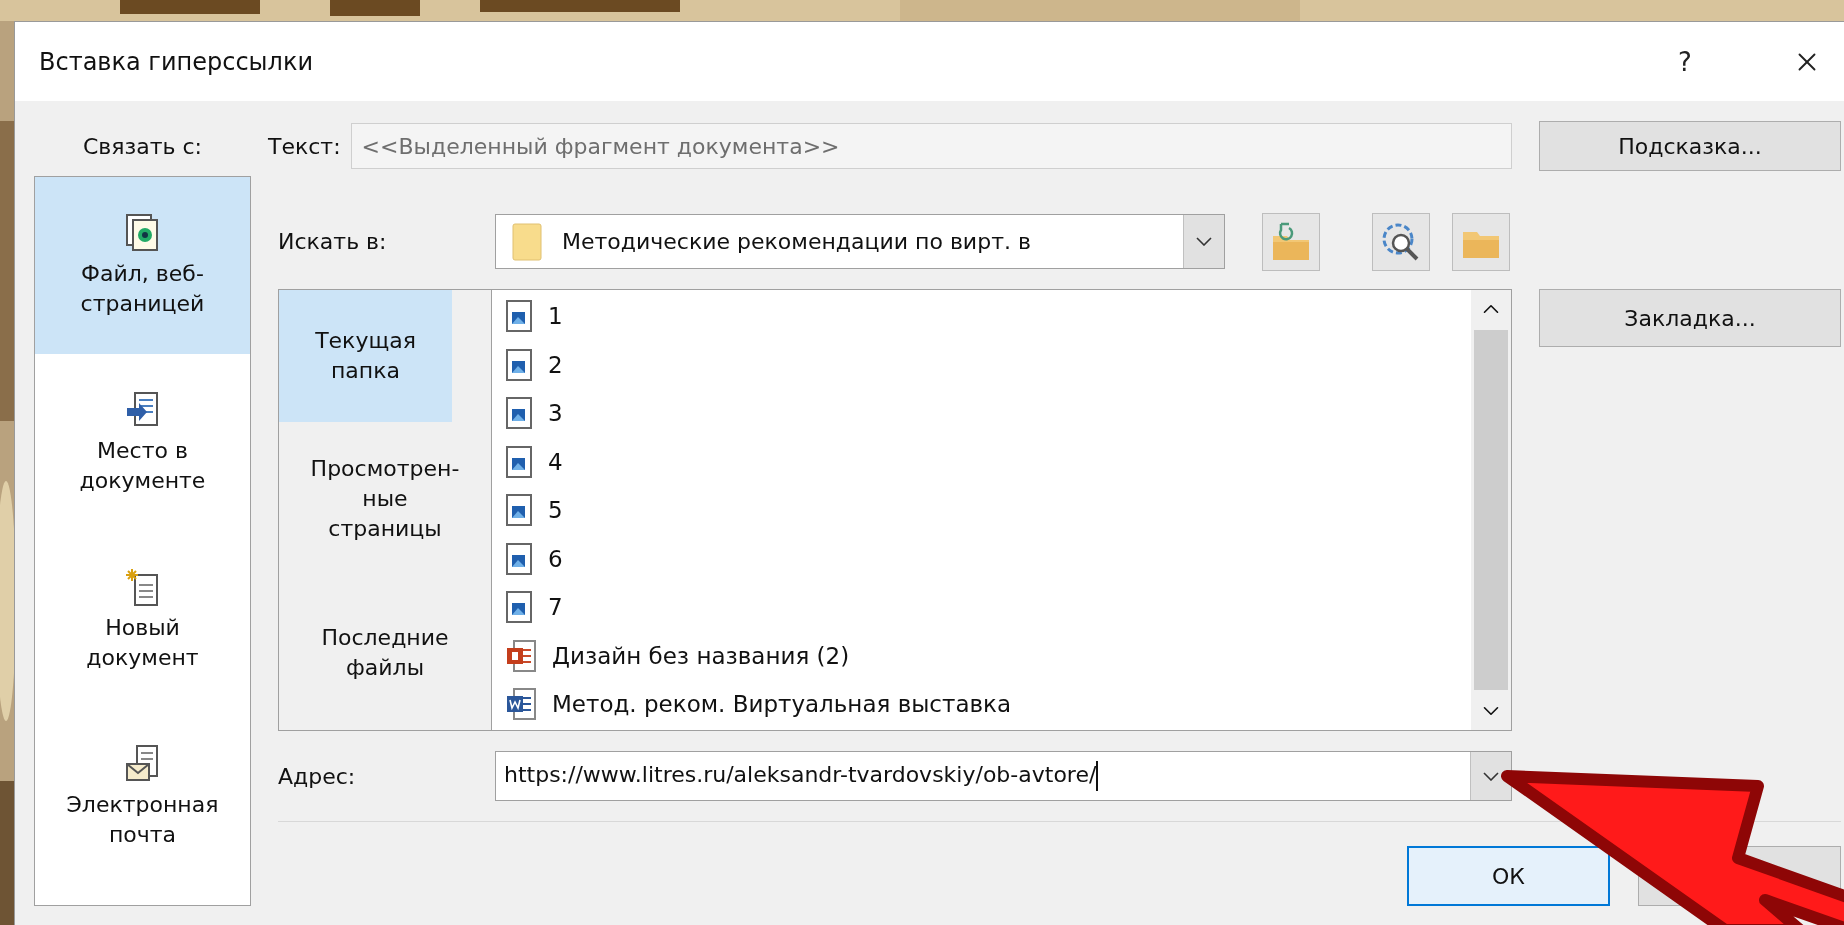 This screenshot has height=925, width=1844. What do you see at coordinates (1003, 776) in the screenshot?
I see `address-field: https://www.litres.ru/aleksandr-tvardovskiy/ob-avtore/` at bounding box center [1003, 776].